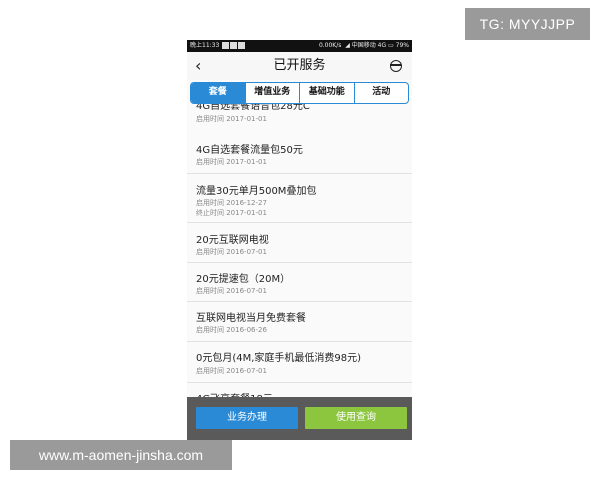  Describe the element at coordinates (299, 243) in the screenshot. I see `list-item: 20元互联网电视 启用时间 2016-07-01` at that location.